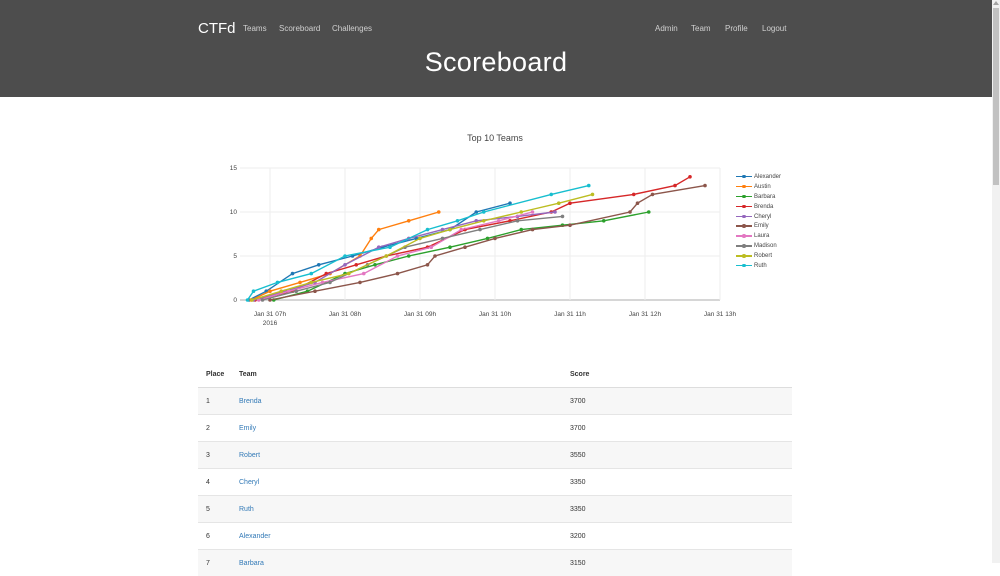 This screenshot has width=1000, height=576. I want to click on team-link: Ruth, so click(246, 509).